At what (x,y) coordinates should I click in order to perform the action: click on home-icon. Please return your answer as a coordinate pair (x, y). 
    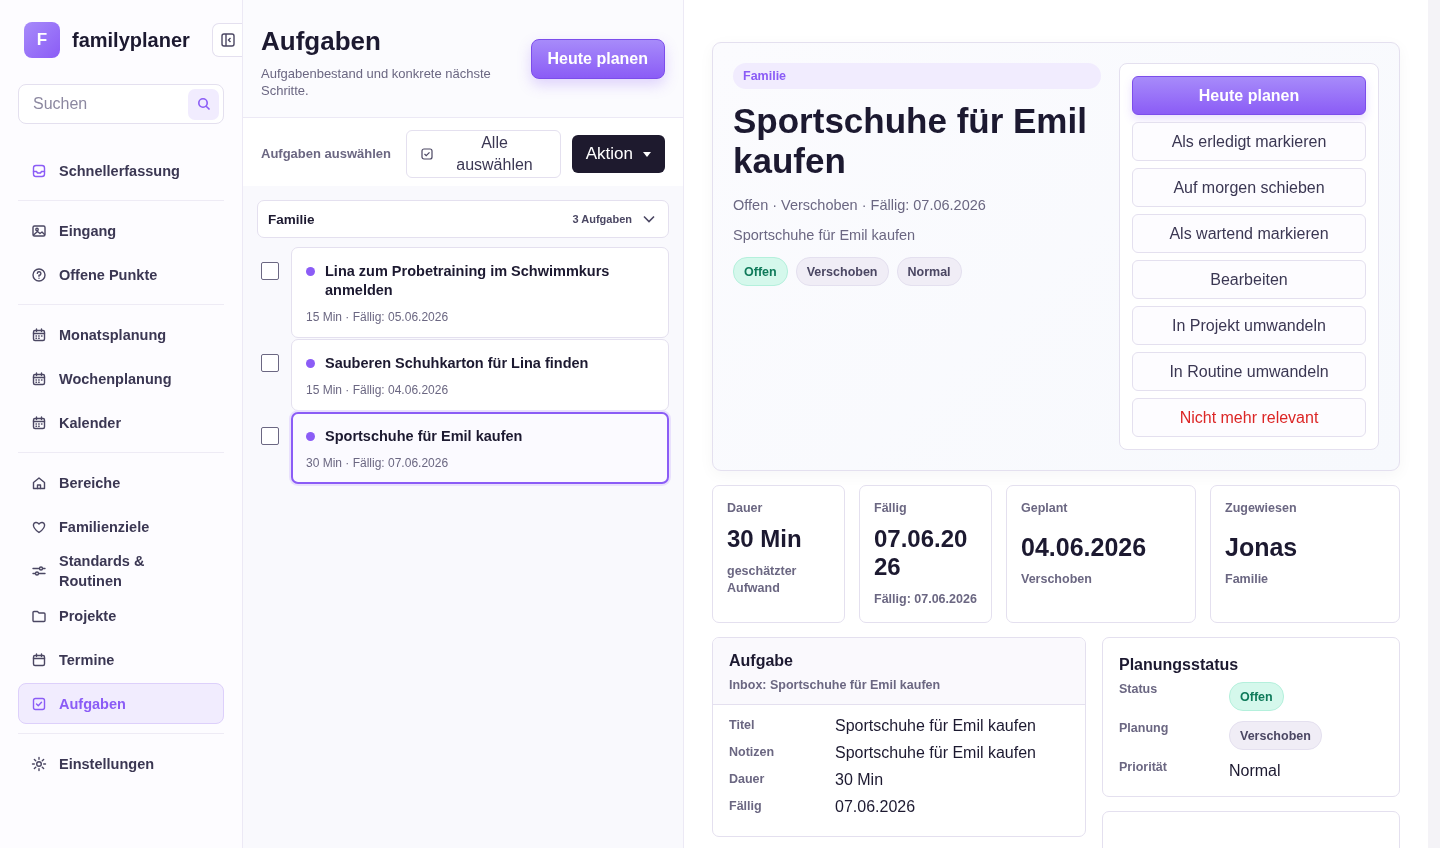
    Looking at the image, I should click on (39, 482).